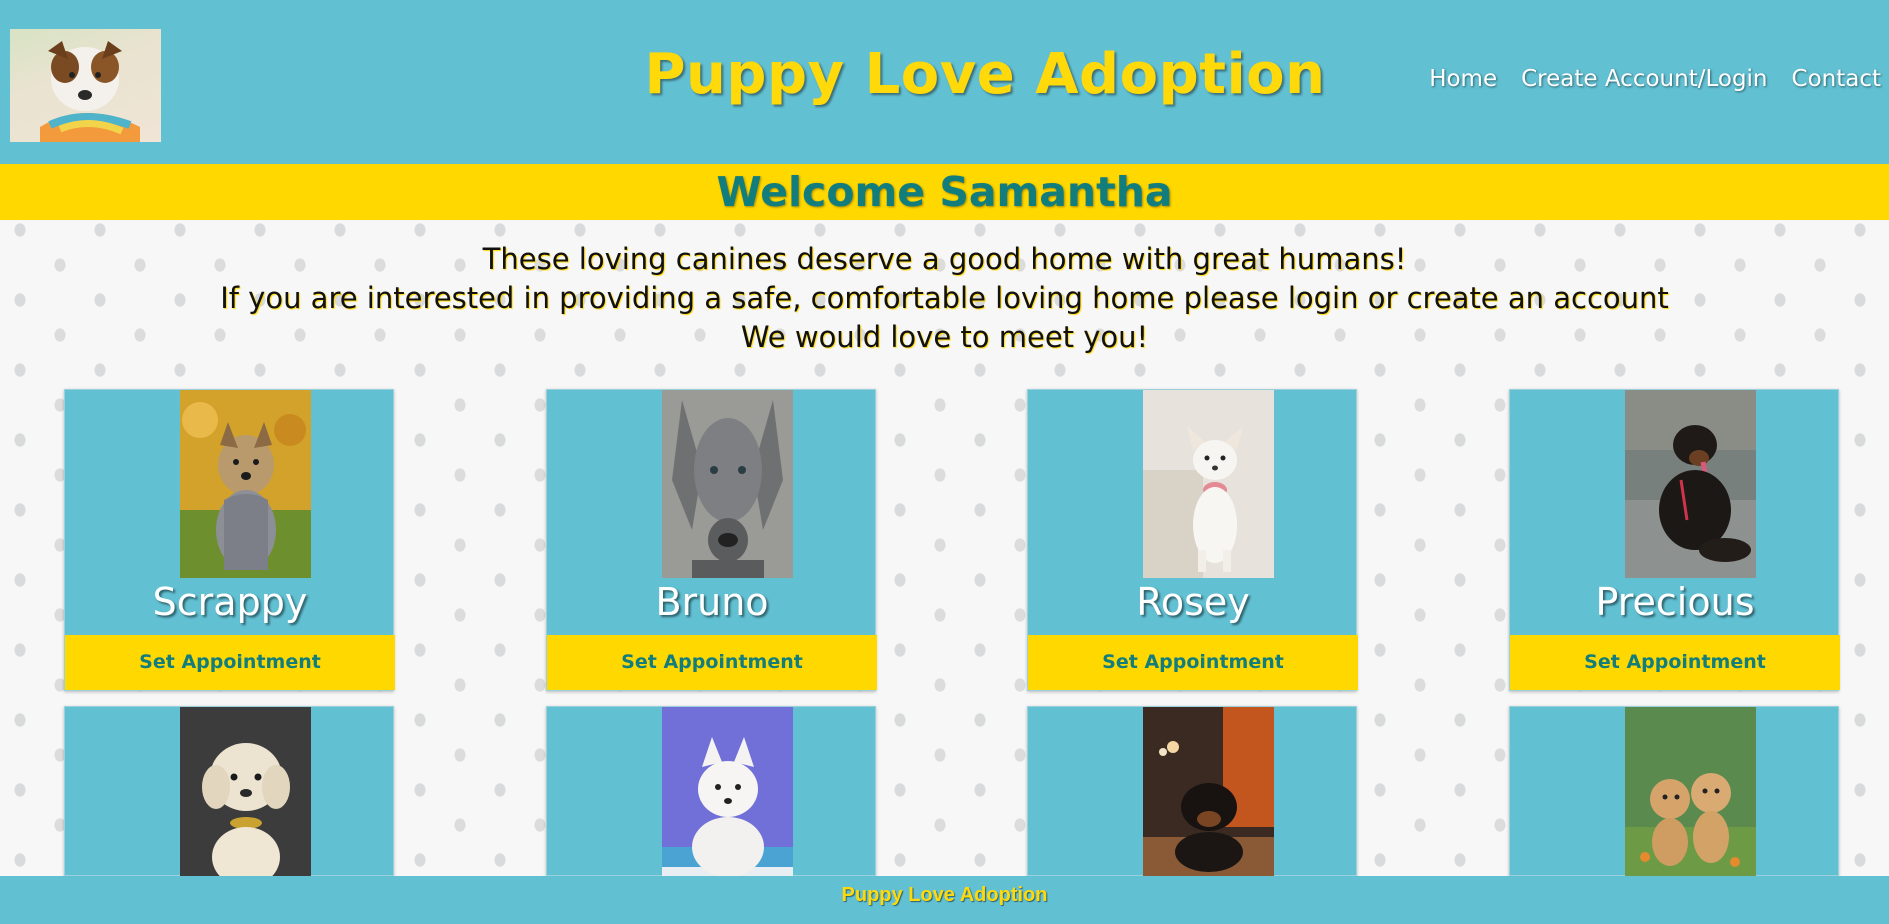 The image size is (1889, 924). I want to click on nav-home-link: Home, so click(1463, 79).